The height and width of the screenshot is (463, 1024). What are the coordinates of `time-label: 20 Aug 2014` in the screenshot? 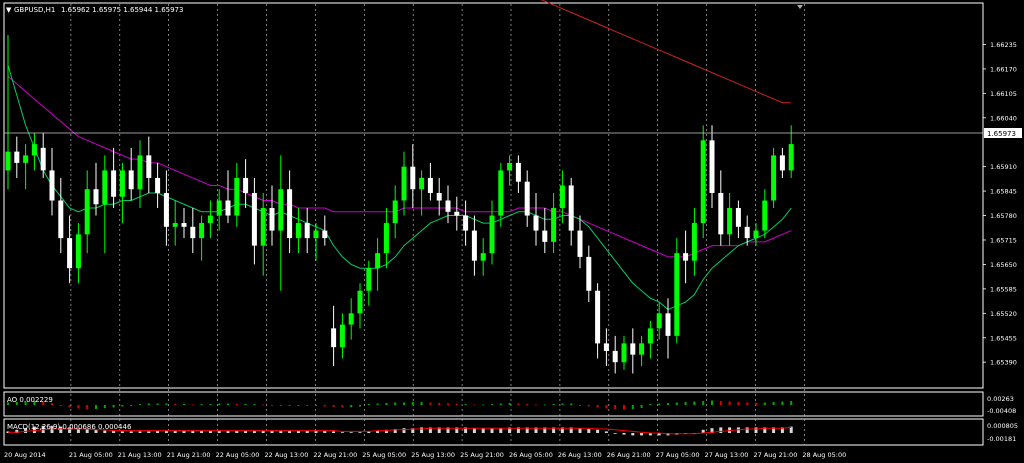 It's located at (25, 455).